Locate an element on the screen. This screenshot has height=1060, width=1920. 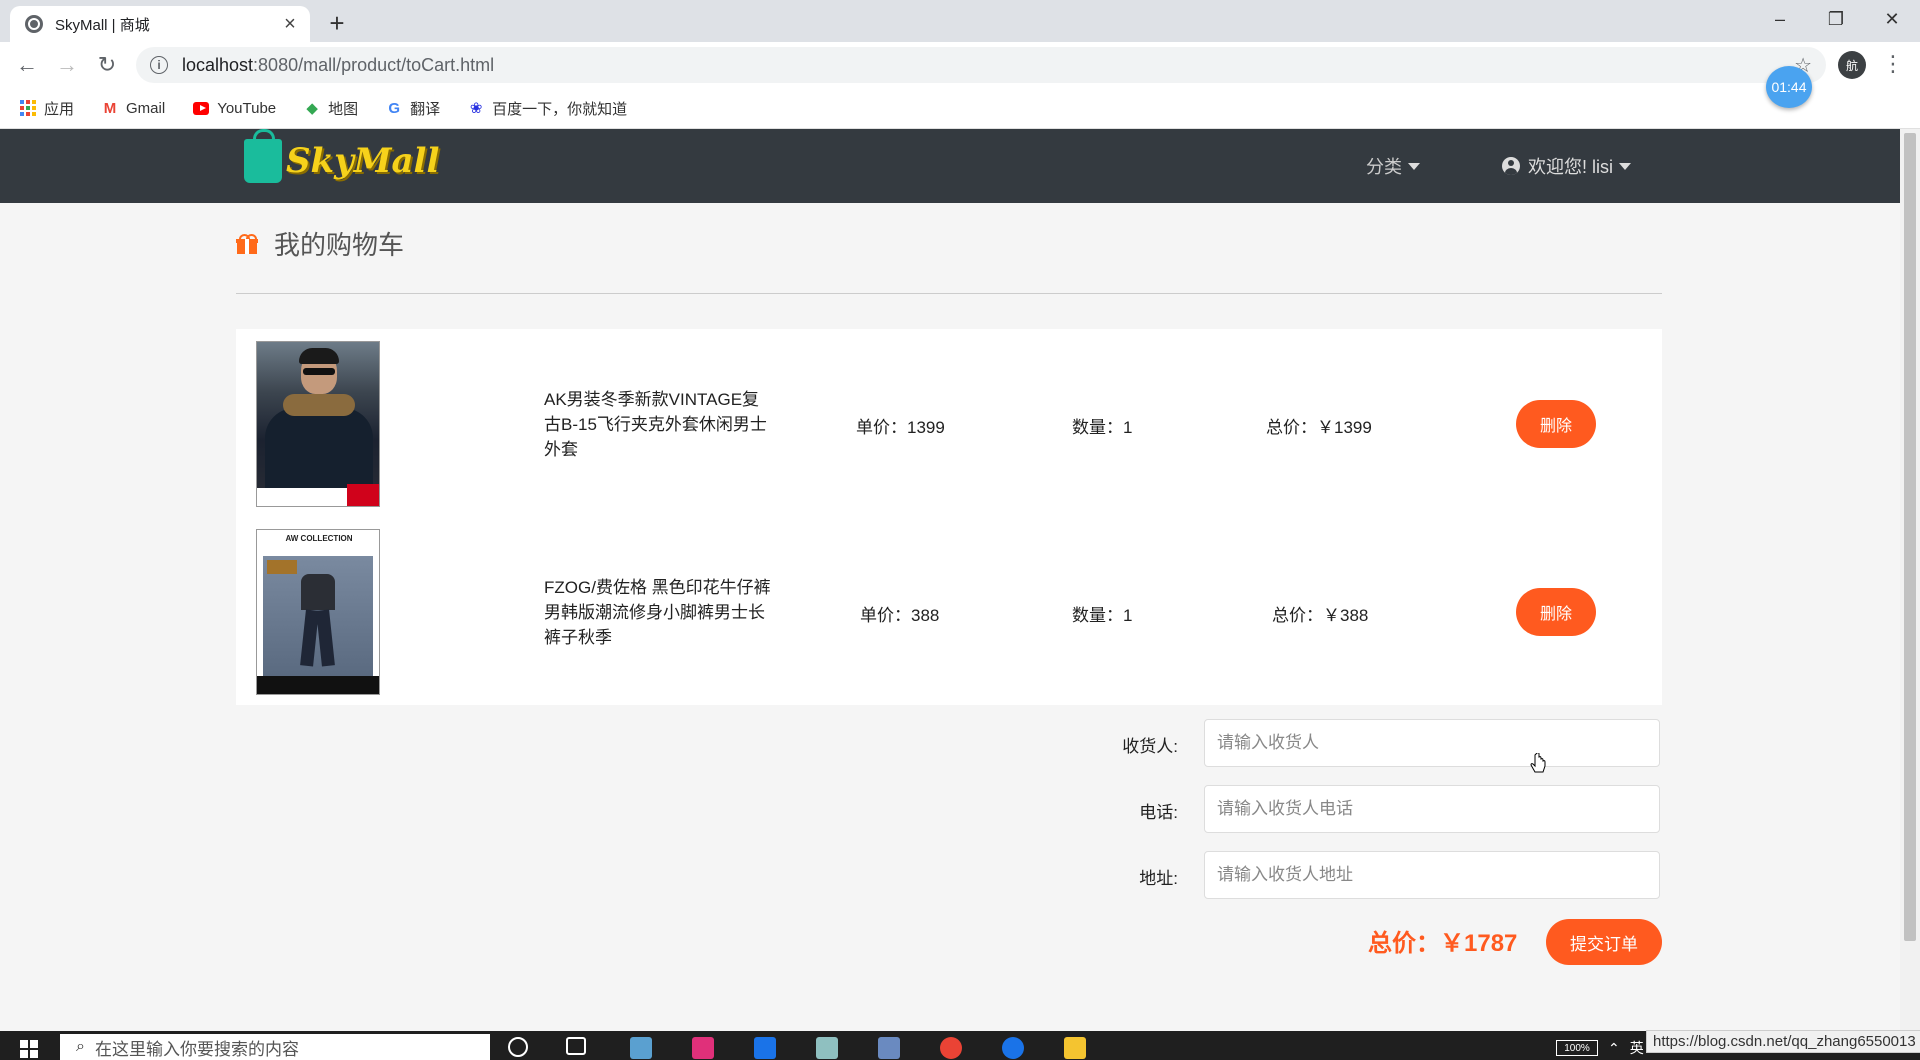
youtube-icon is located at coordinates (201, 108).